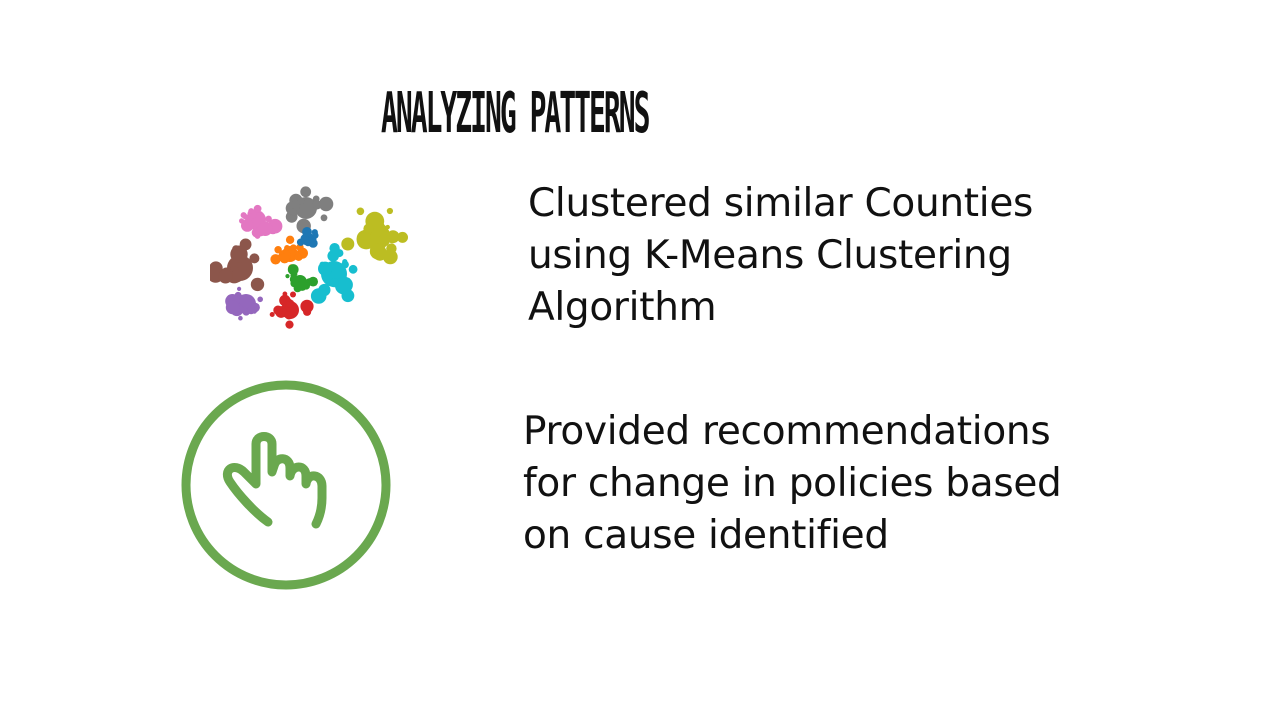 This screenshot has height=720, width=1280. I want to click on slide-title: ANALYZING PATTERNS, so click(515, 113).